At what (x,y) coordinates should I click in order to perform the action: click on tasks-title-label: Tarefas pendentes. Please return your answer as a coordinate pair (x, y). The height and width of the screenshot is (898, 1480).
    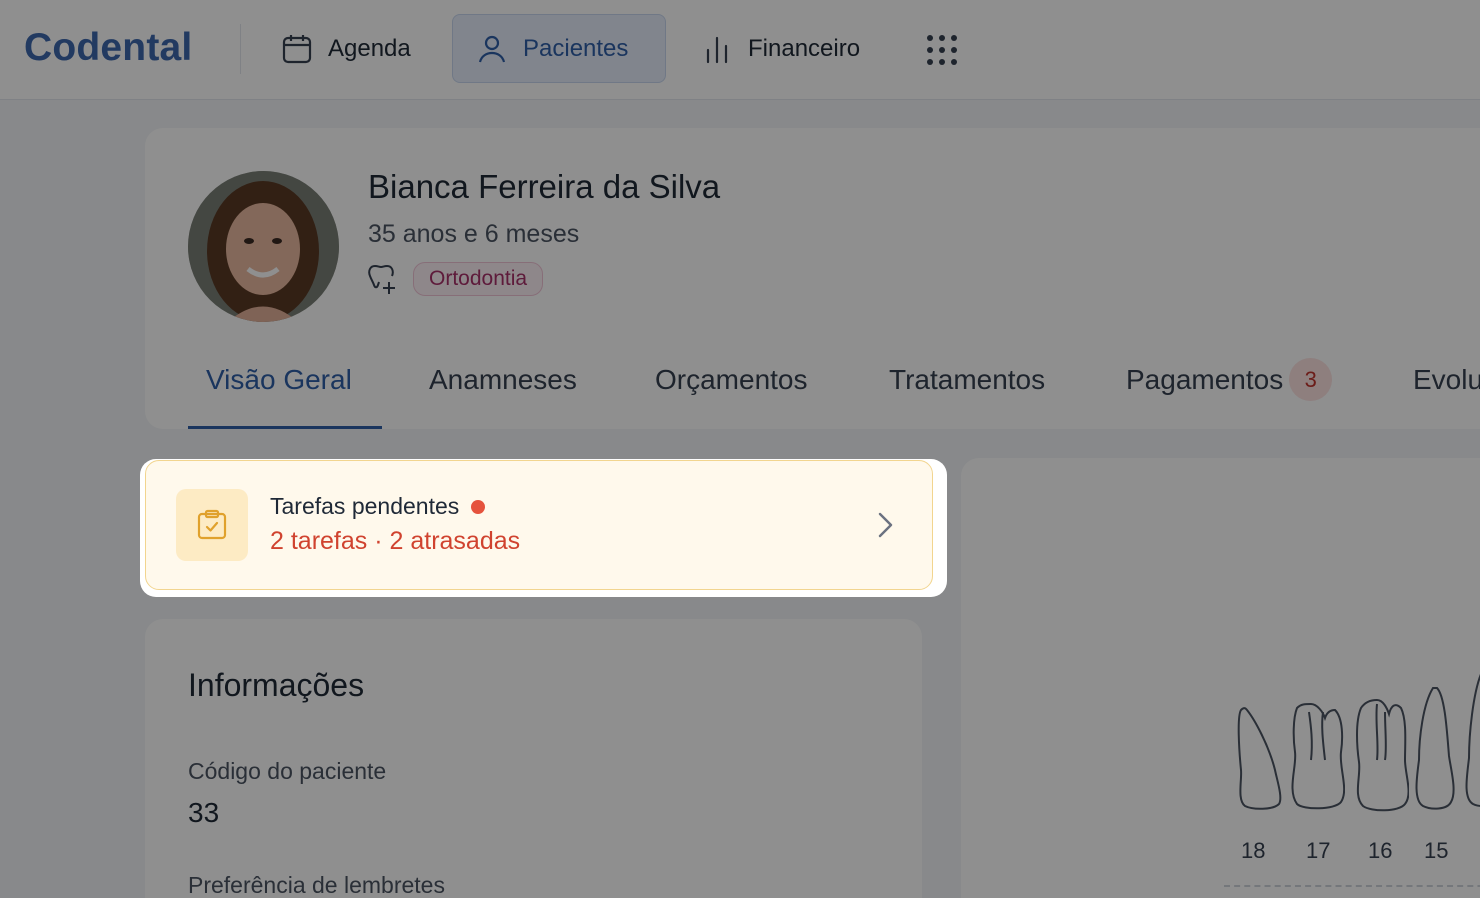
    Looking at the image, I should click on (365, 506).